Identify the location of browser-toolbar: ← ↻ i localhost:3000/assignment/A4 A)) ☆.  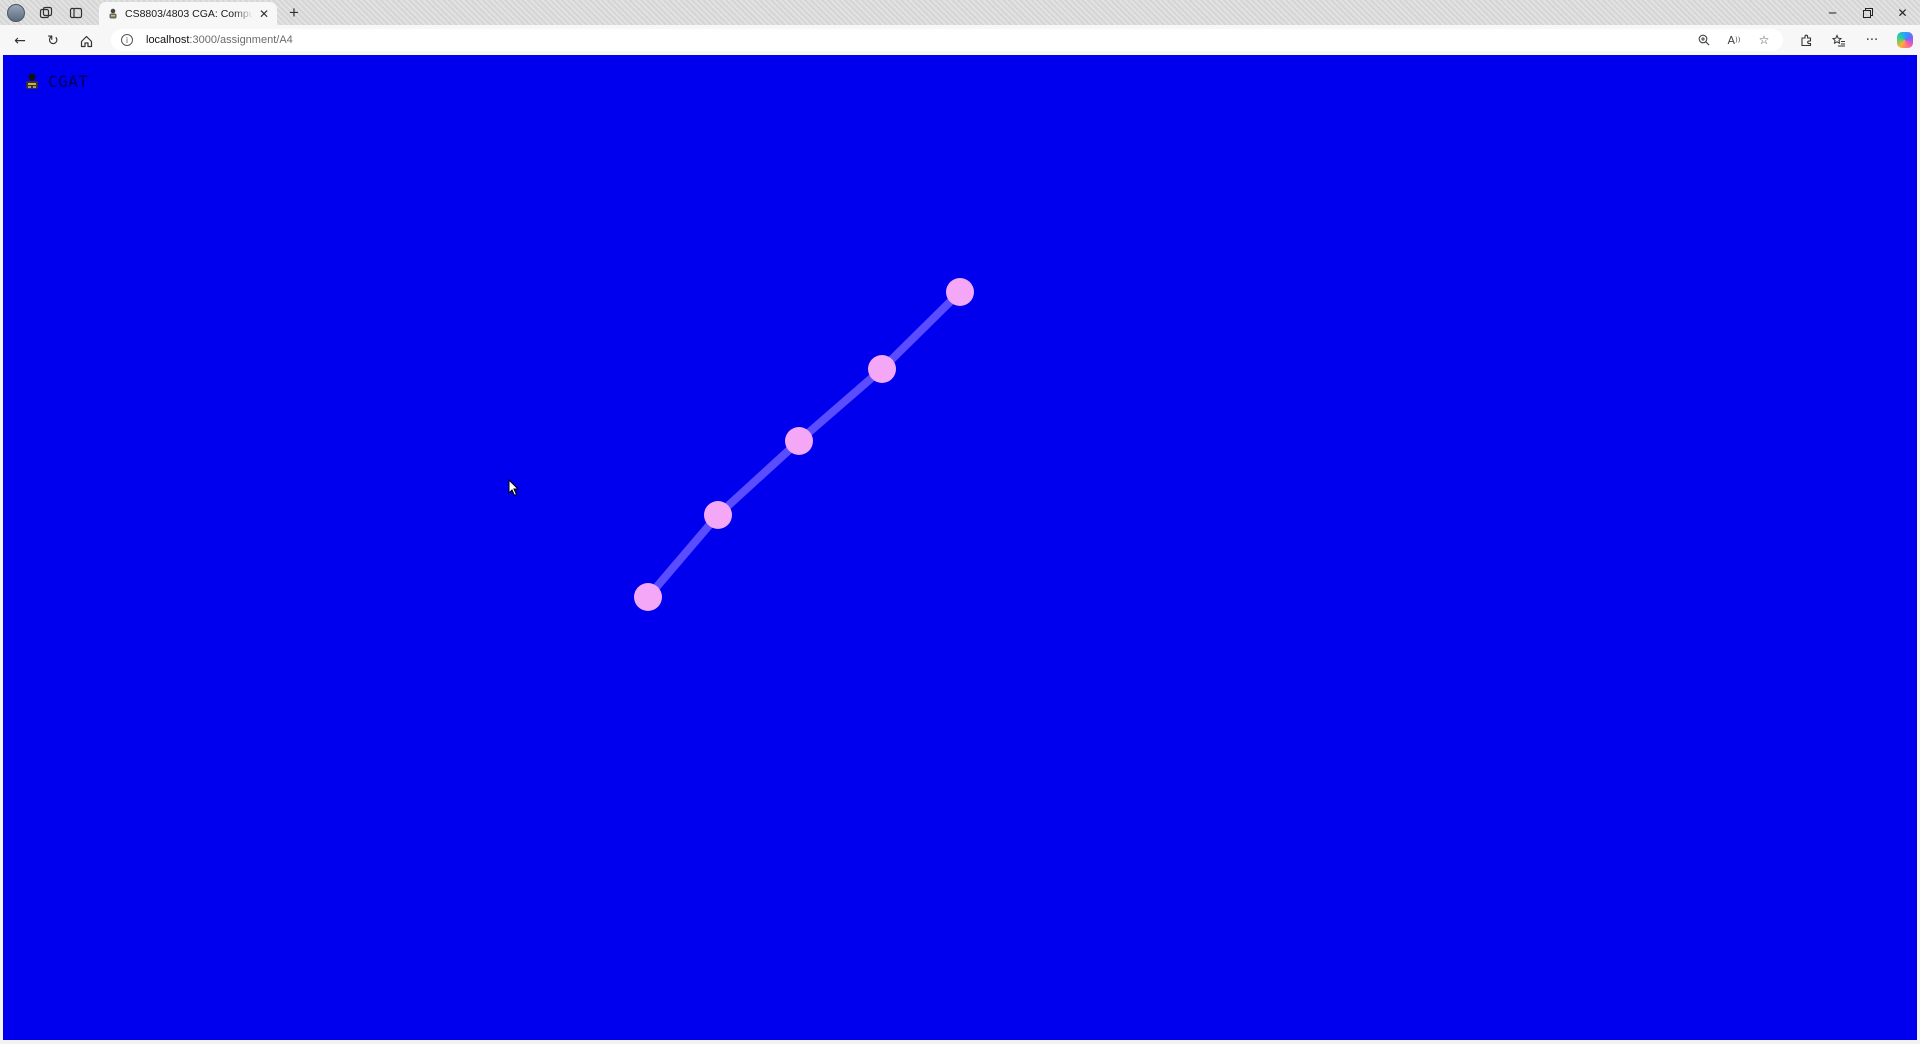
(960, 40).